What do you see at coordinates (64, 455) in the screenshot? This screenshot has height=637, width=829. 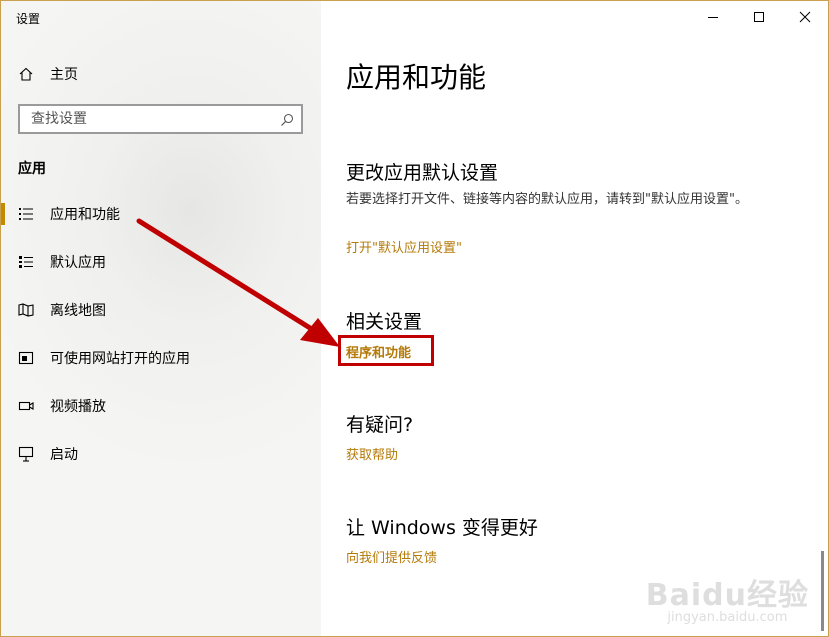 I see `sidebar-item-label: 启动` at bounding box center [64, 455].